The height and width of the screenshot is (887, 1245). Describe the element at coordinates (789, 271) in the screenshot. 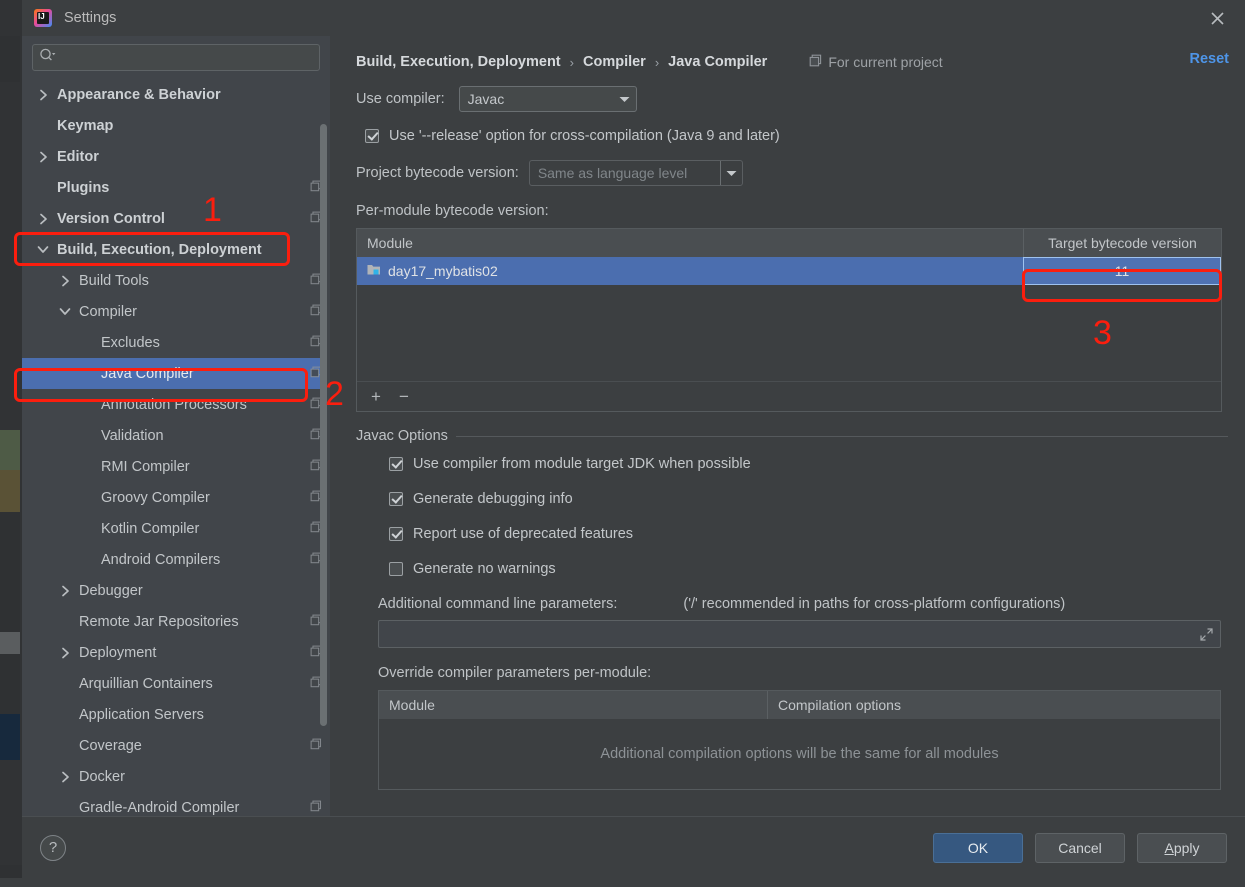

I see `table-row: day17_mybatis02 11` at that location.